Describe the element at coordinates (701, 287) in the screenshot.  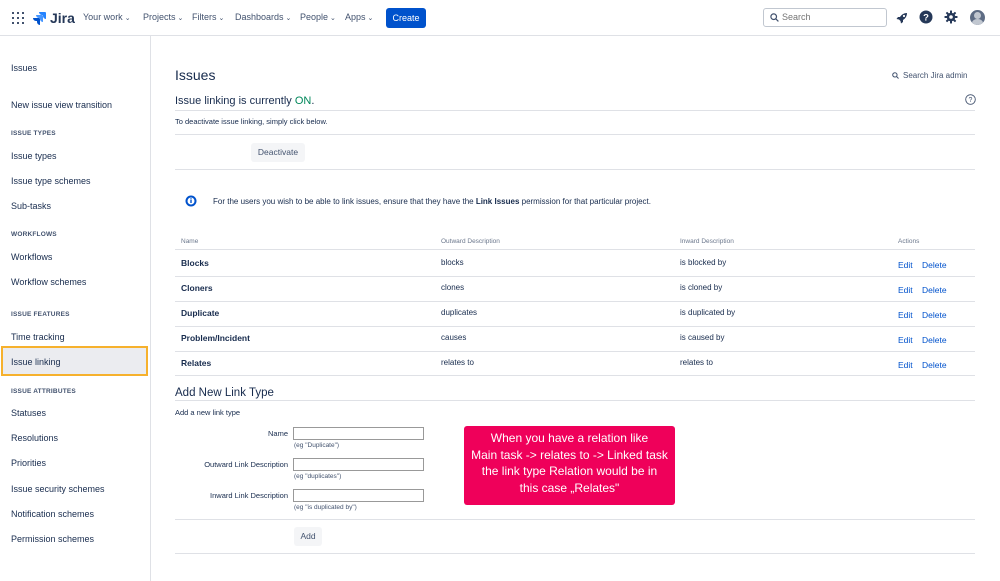
I see `inward-description: is cloned by` at that location.